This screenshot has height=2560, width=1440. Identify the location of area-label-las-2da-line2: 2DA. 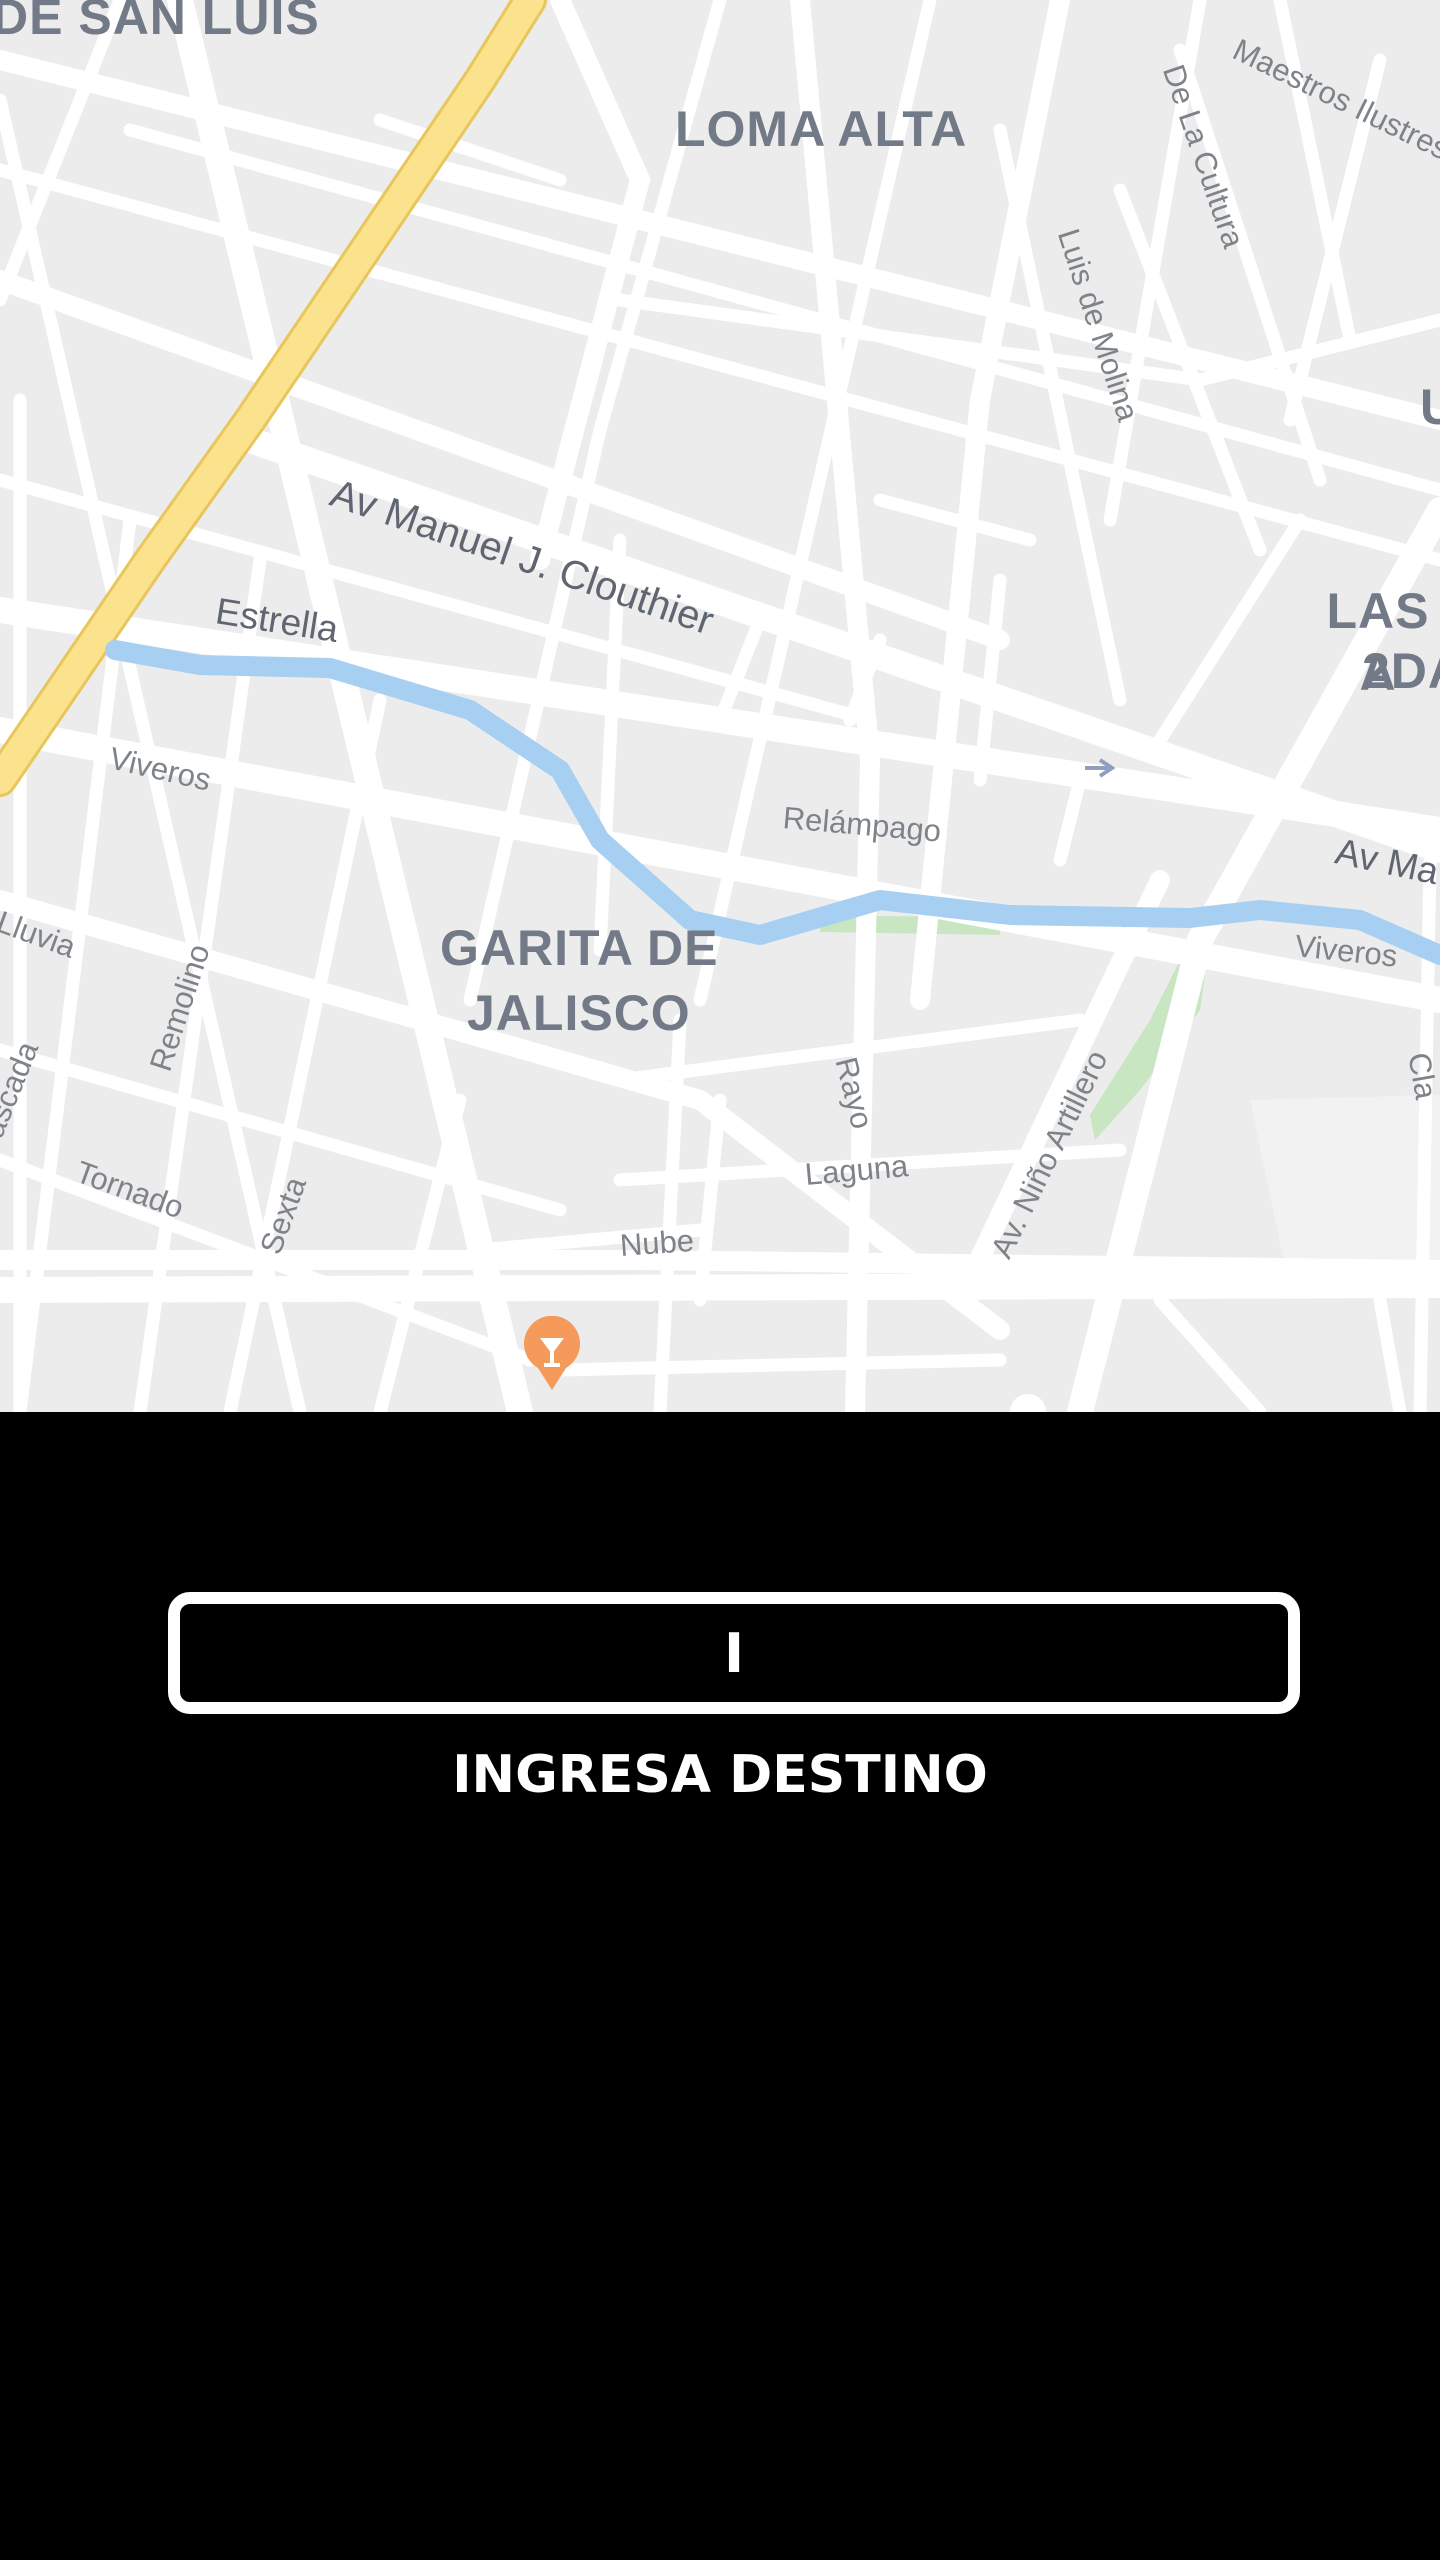
(1401, 671).